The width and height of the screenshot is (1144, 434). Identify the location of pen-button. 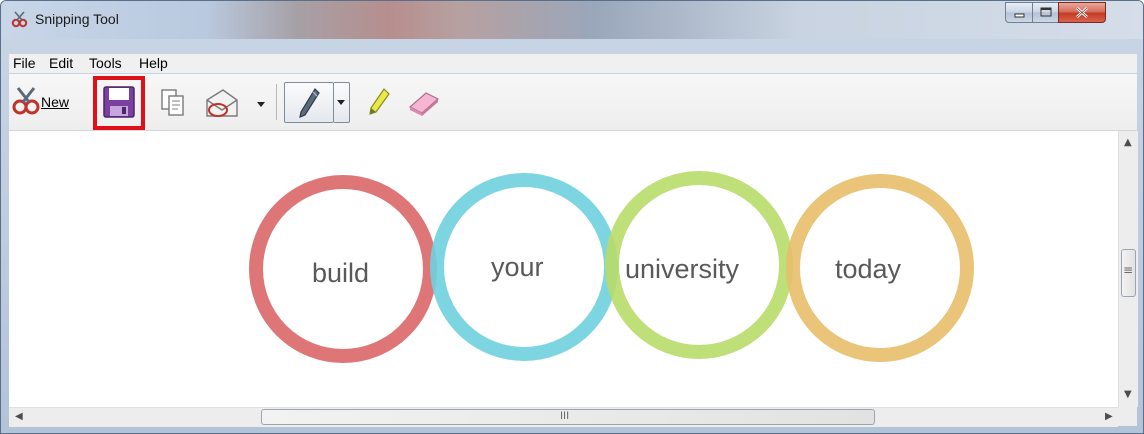
(309, 102).